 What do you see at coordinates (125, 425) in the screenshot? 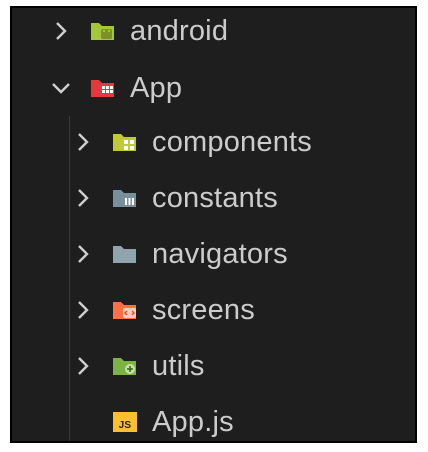
I see `svg-text: JS` at bounding box center [125, 425].